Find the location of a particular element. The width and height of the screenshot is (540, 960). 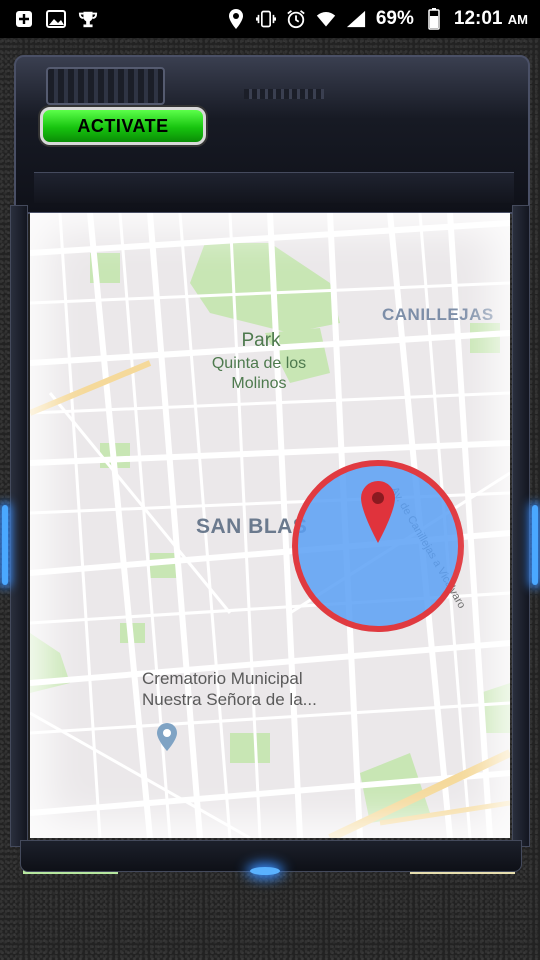

vent-grille-small is located at coordinates (284, 94).